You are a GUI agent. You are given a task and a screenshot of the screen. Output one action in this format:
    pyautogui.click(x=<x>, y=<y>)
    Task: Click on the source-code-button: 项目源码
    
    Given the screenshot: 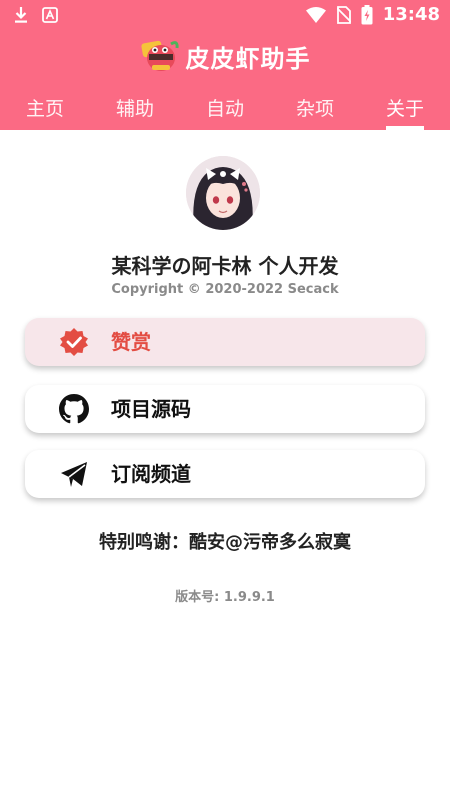 What is the action you would take?
    pyautogui.click(x=225, y=409)
    